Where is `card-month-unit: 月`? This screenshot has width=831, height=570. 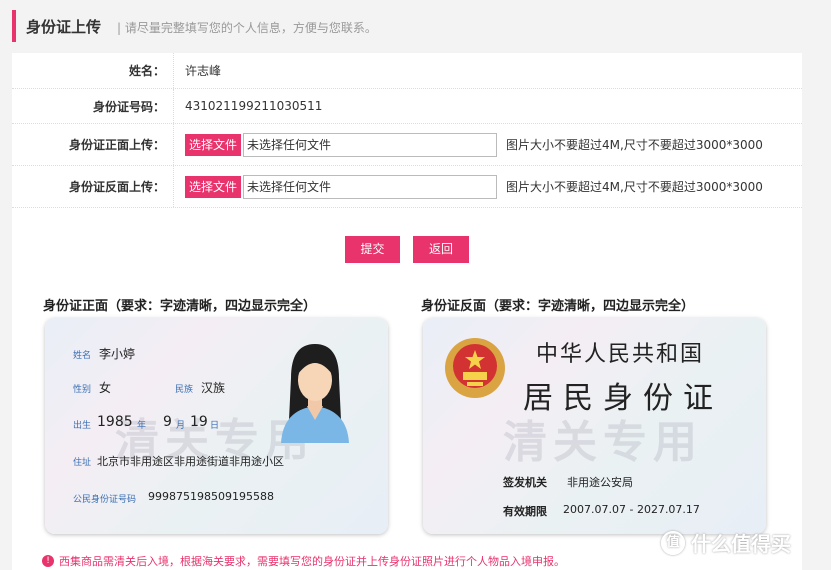 card-month-unit: 月 is located at coordinates (181, 426).